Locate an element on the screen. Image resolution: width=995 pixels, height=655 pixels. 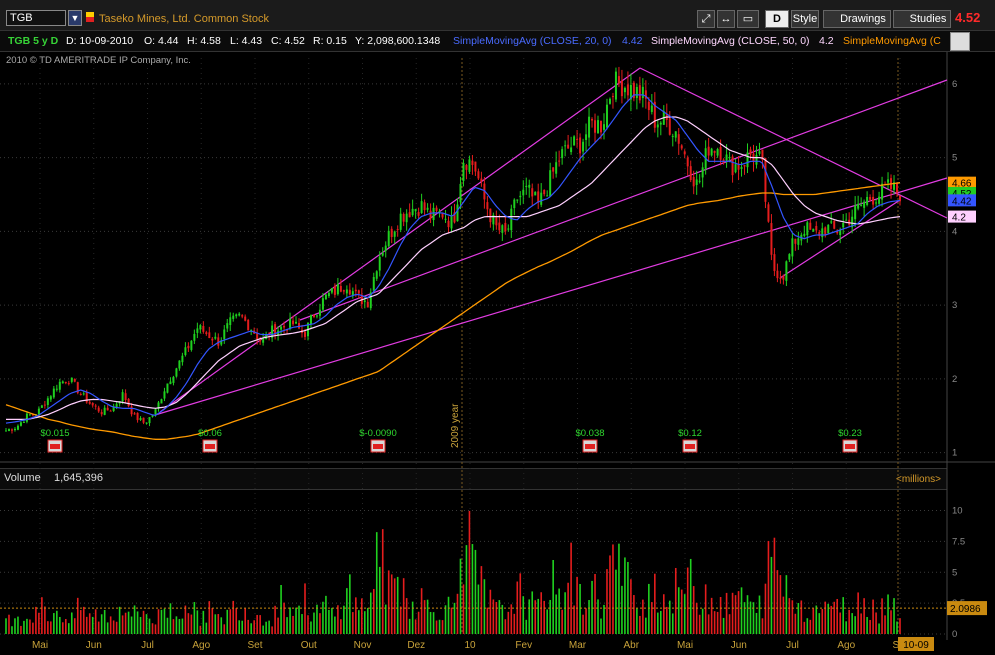
price-tick-label: 4 is located at coordinates (954, 231).